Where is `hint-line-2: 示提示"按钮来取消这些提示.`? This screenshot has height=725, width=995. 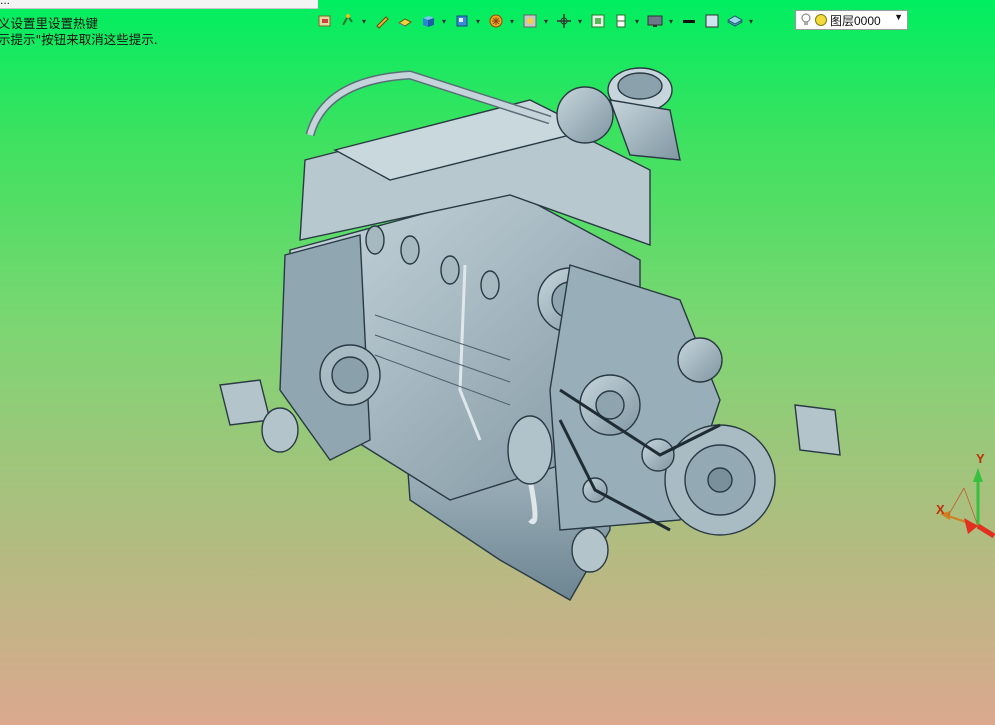 hint-line-2: 示提示"按钮来取消这些提示. is located at coordinates (79, 39).